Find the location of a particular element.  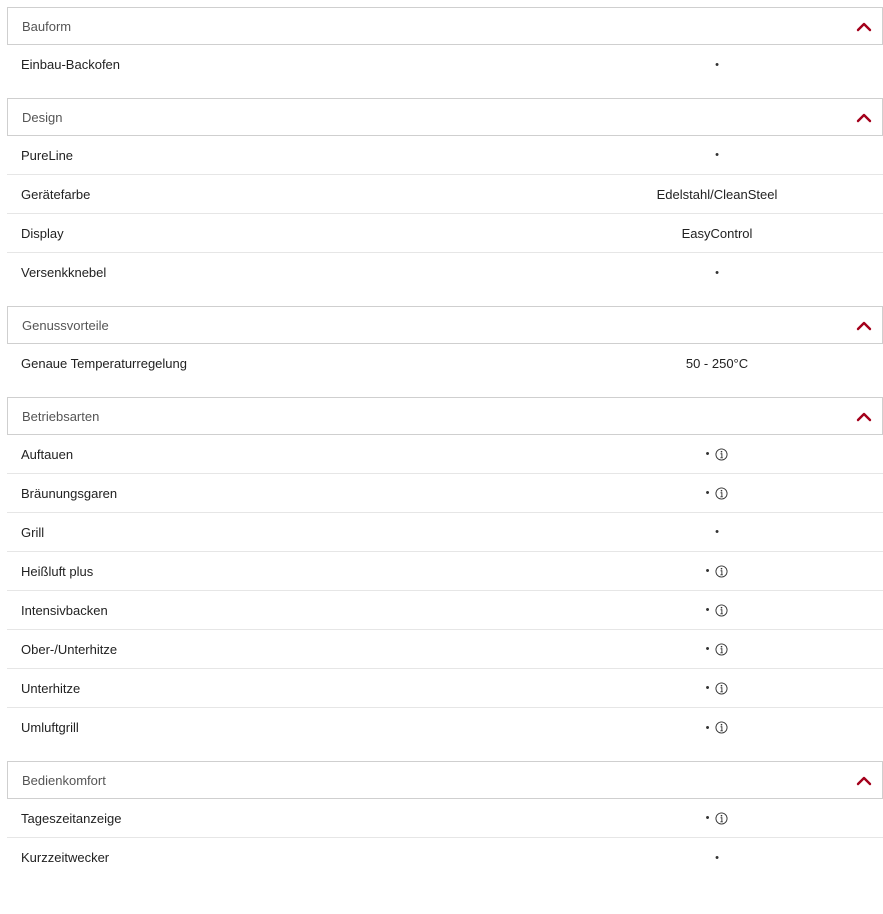

spec-label: Unterhitze is located at coordinates (51, 688).